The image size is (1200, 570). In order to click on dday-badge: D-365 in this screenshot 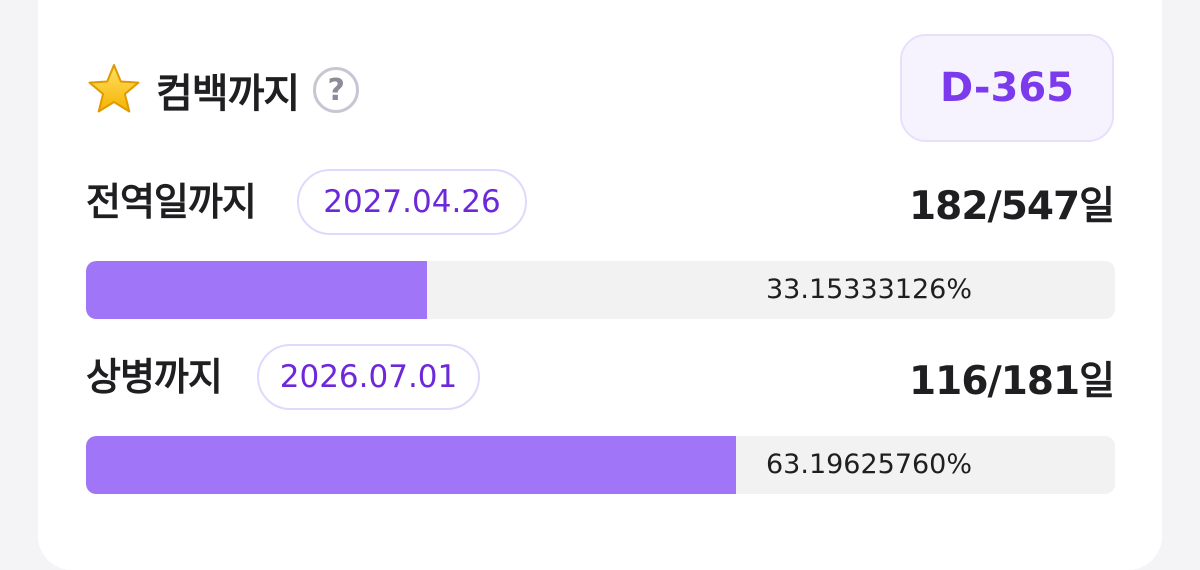, I will do `click(1007, 88)`.